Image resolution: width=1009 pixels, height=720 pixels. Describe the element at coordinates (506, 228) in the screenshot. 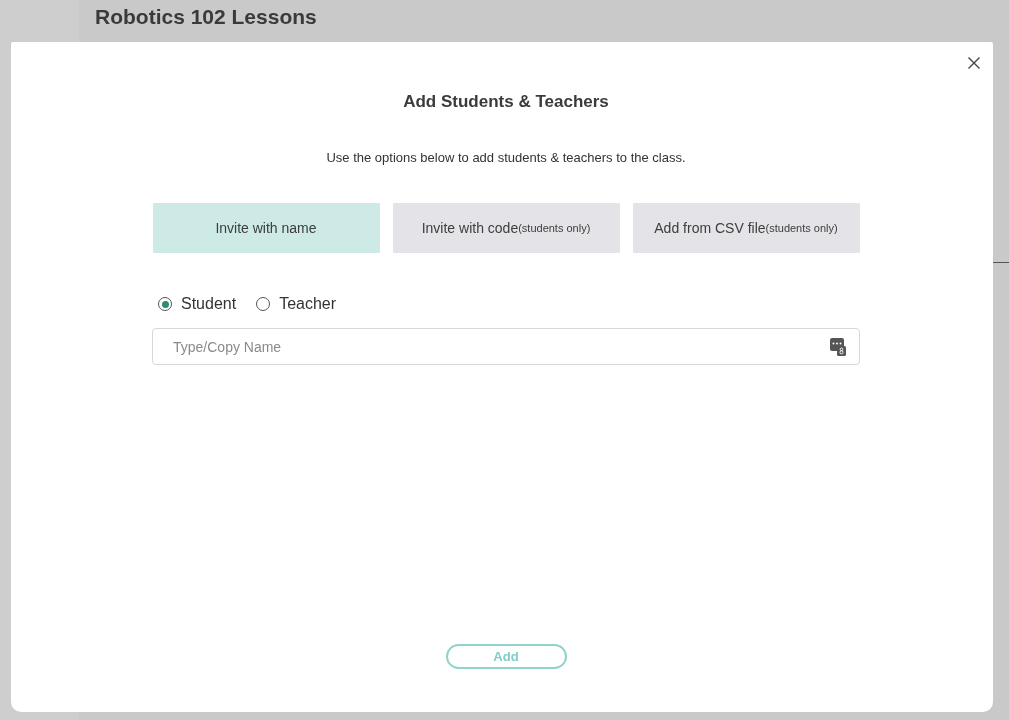

I see `option-tab: Invite with code(students only)` at that location.